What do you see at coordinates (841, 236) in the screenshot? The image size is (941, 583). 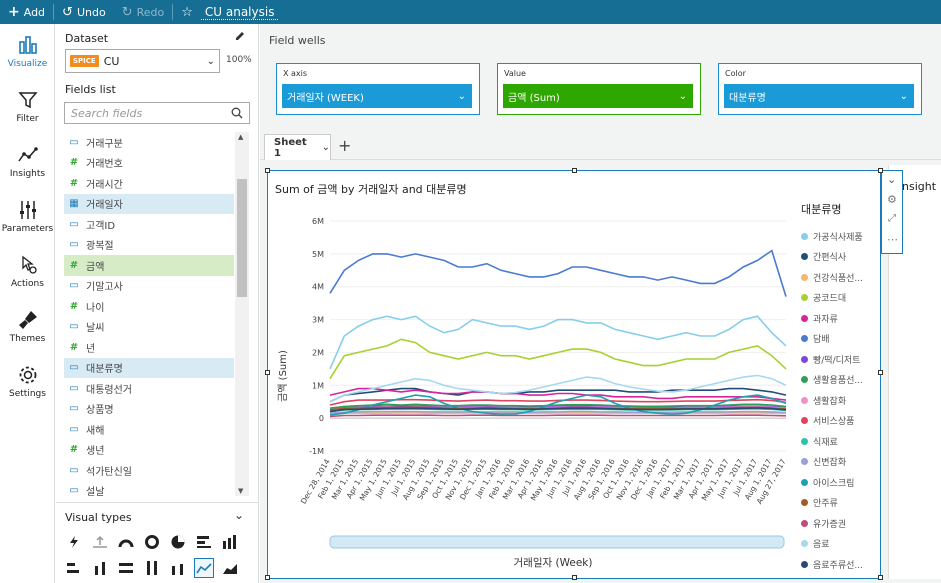 I see `legend-item: 가공식사제품` at bounding box center [841, 236].